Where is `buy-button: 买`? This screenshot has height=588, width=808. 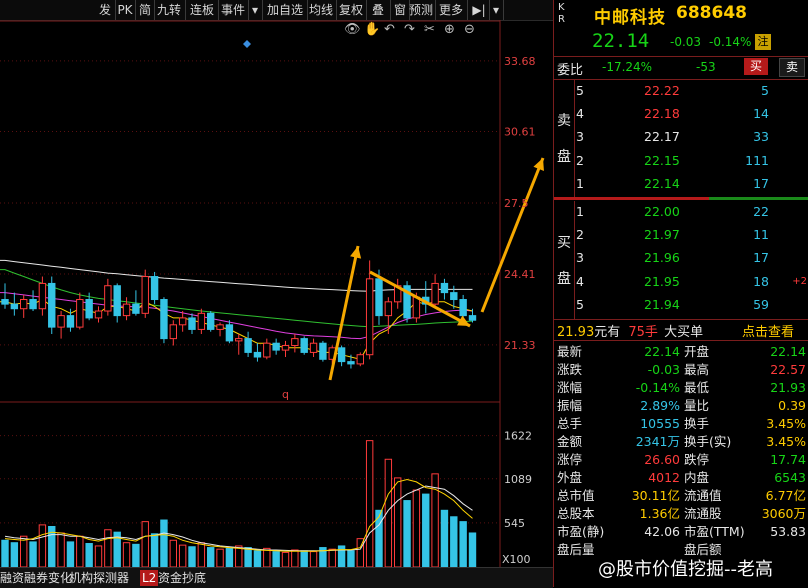
buy-button: 买 is located at coordinates (756, 66).